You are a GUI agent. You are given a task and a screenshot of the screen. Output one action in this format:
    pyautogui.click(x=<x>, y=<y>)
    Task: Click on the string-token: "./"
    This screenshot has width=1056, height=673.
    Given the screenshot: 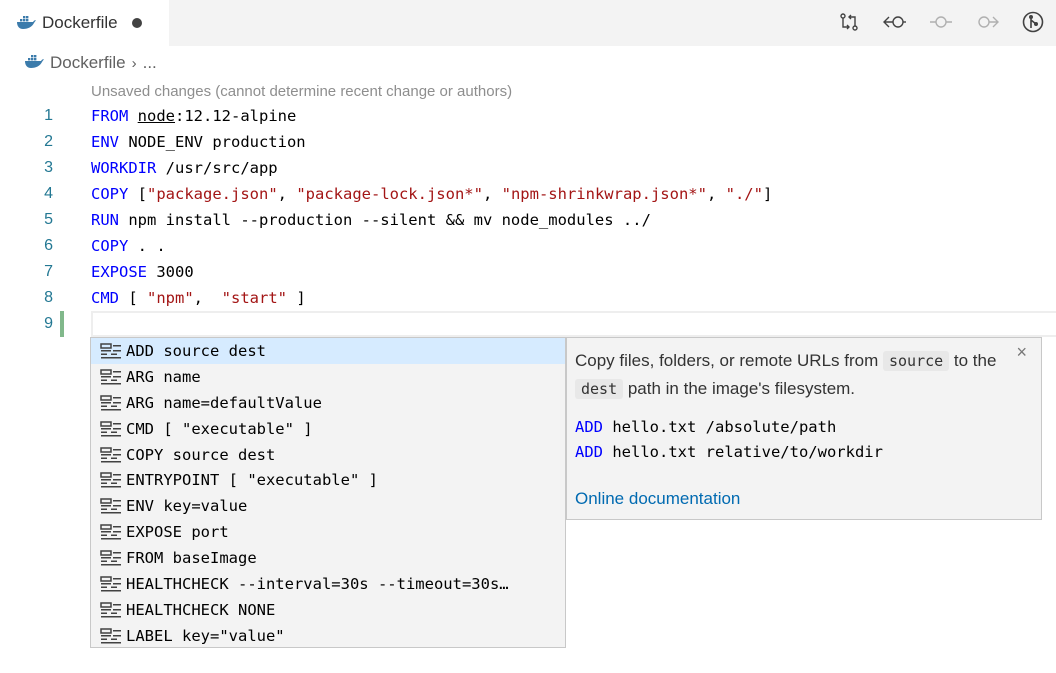 What is the action you would take?
    pyautogui.click(x=744, y=194)
    